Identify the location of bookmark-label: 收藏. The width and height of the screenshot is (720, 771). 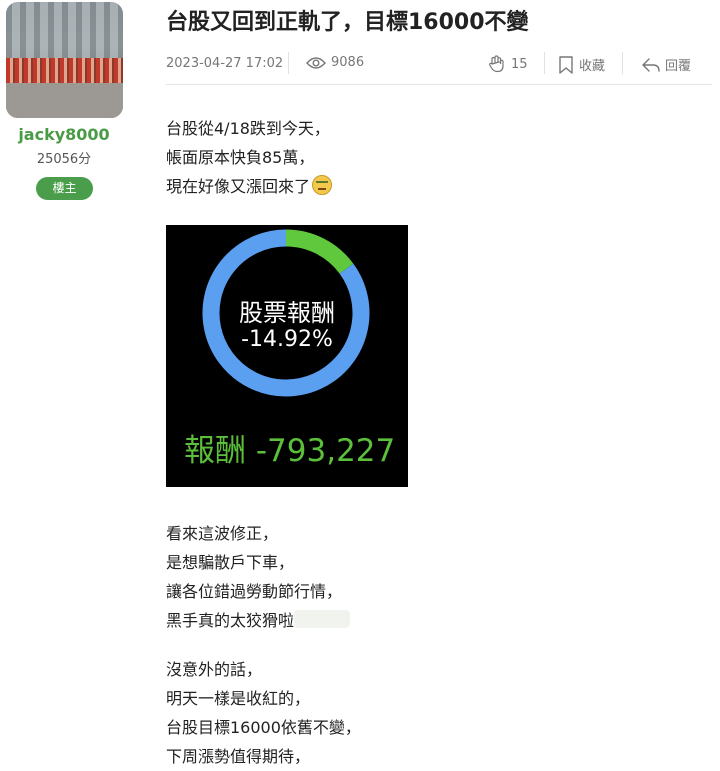
(592, 66).